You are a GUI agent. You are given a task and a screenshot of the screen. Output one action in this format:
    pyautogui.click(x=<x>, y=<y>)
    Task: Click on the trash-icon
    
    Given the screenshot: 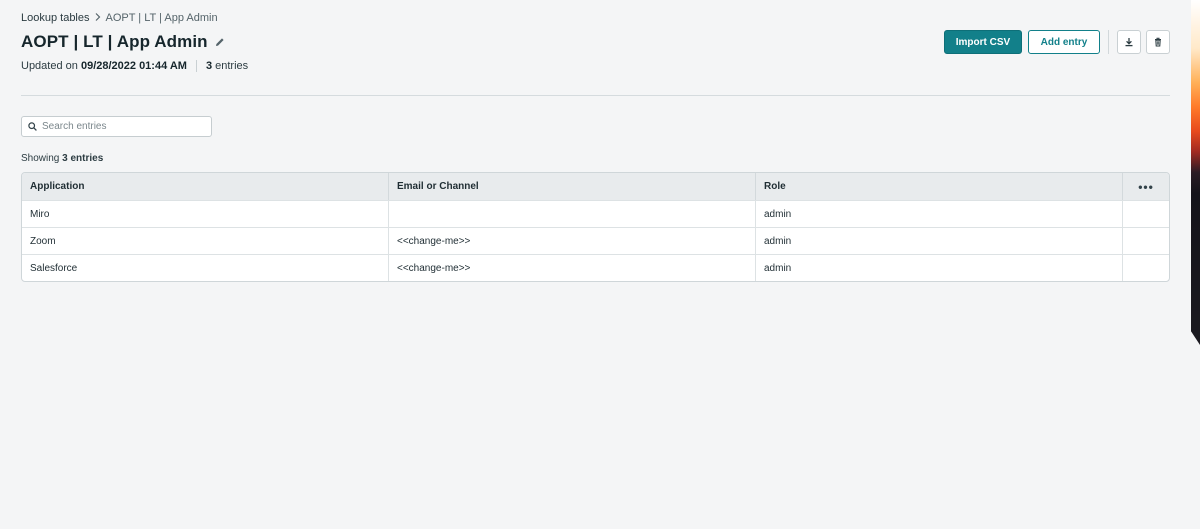 What is the action you would take?
    pyautogui.click(x=1158, y=42)
    